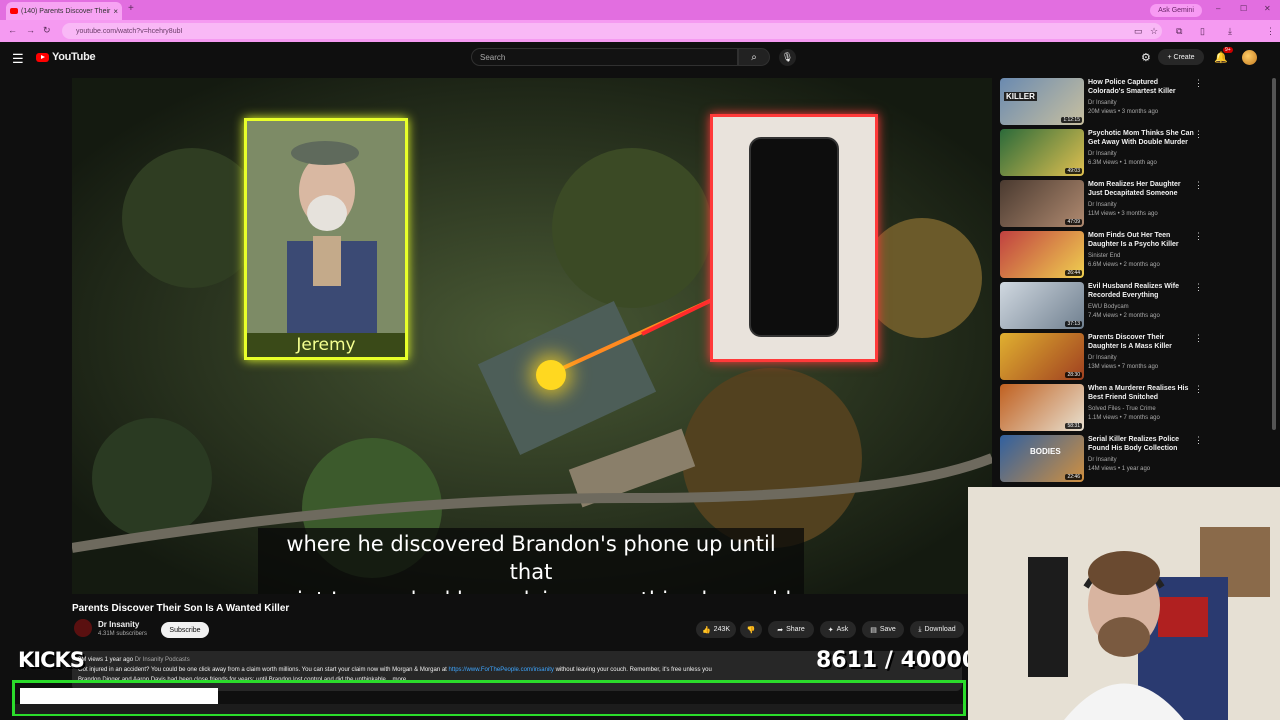  I want to click on account-avatar, so click(1249, 57).